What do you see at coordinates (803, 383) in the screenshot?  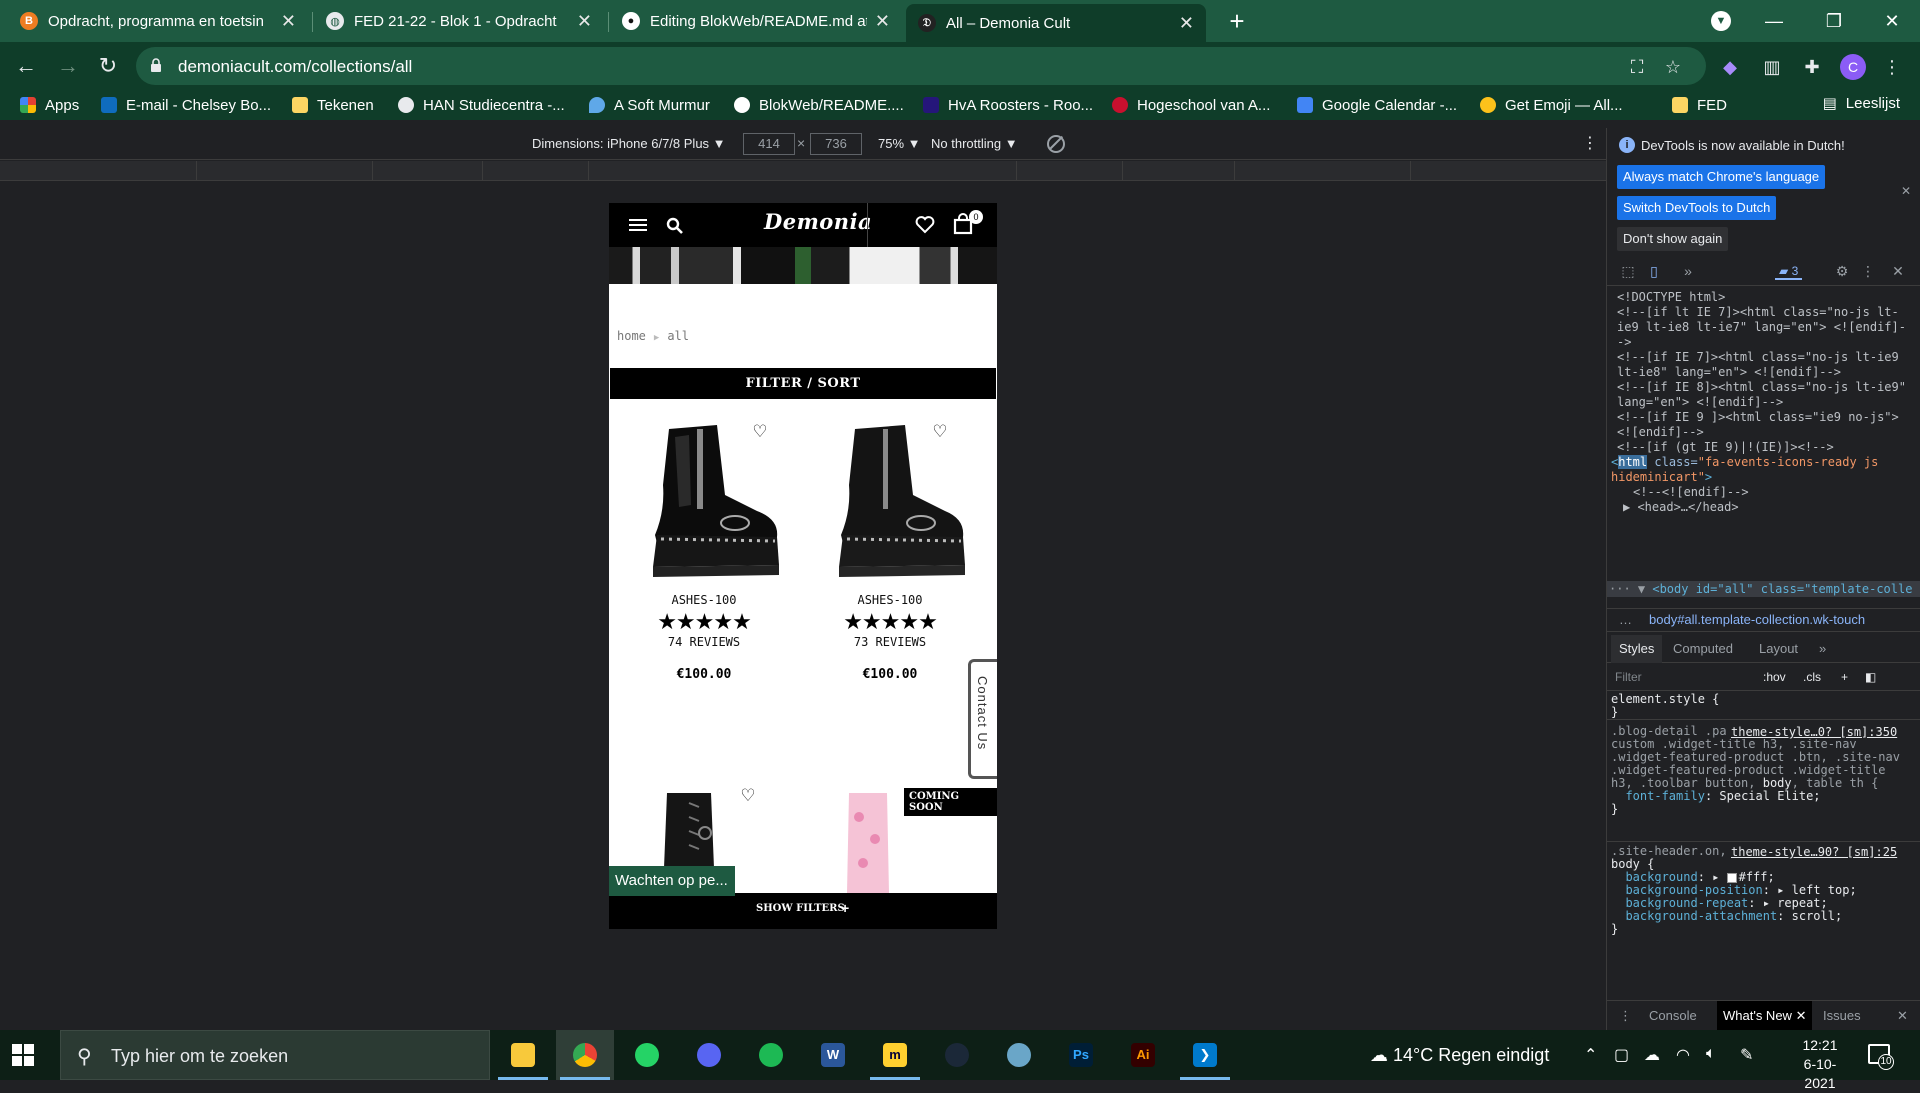 I see `filter-sort-button: FILTER / SORT` at bounding box center [803, 383].